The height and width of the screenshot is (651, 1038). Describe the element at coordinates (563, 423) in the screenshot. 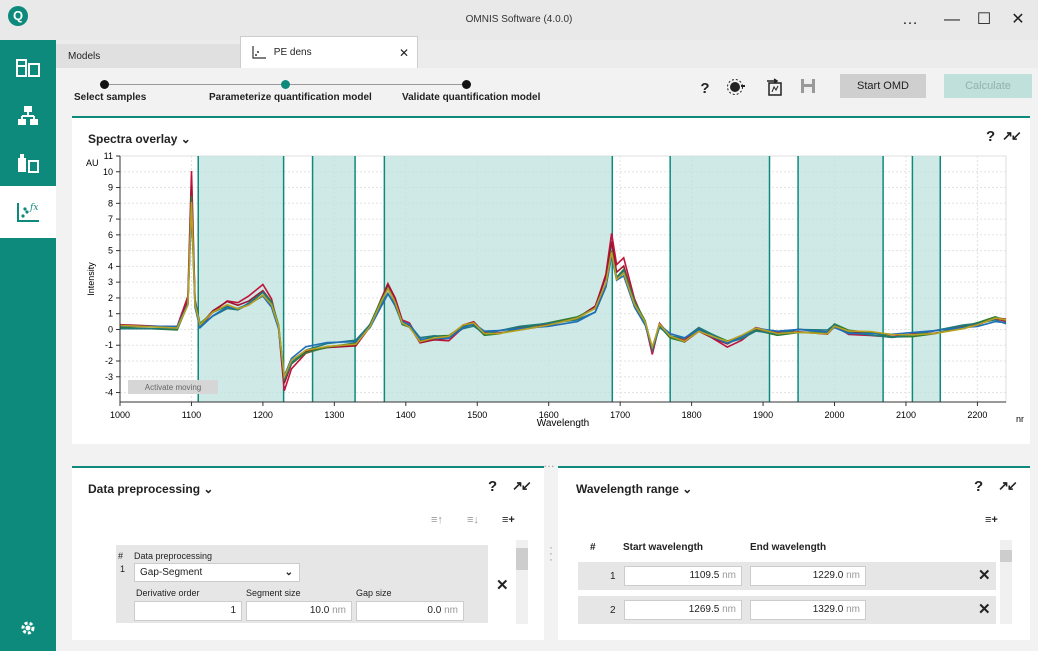

I see `x-axis-label: Wavelength` at that location.